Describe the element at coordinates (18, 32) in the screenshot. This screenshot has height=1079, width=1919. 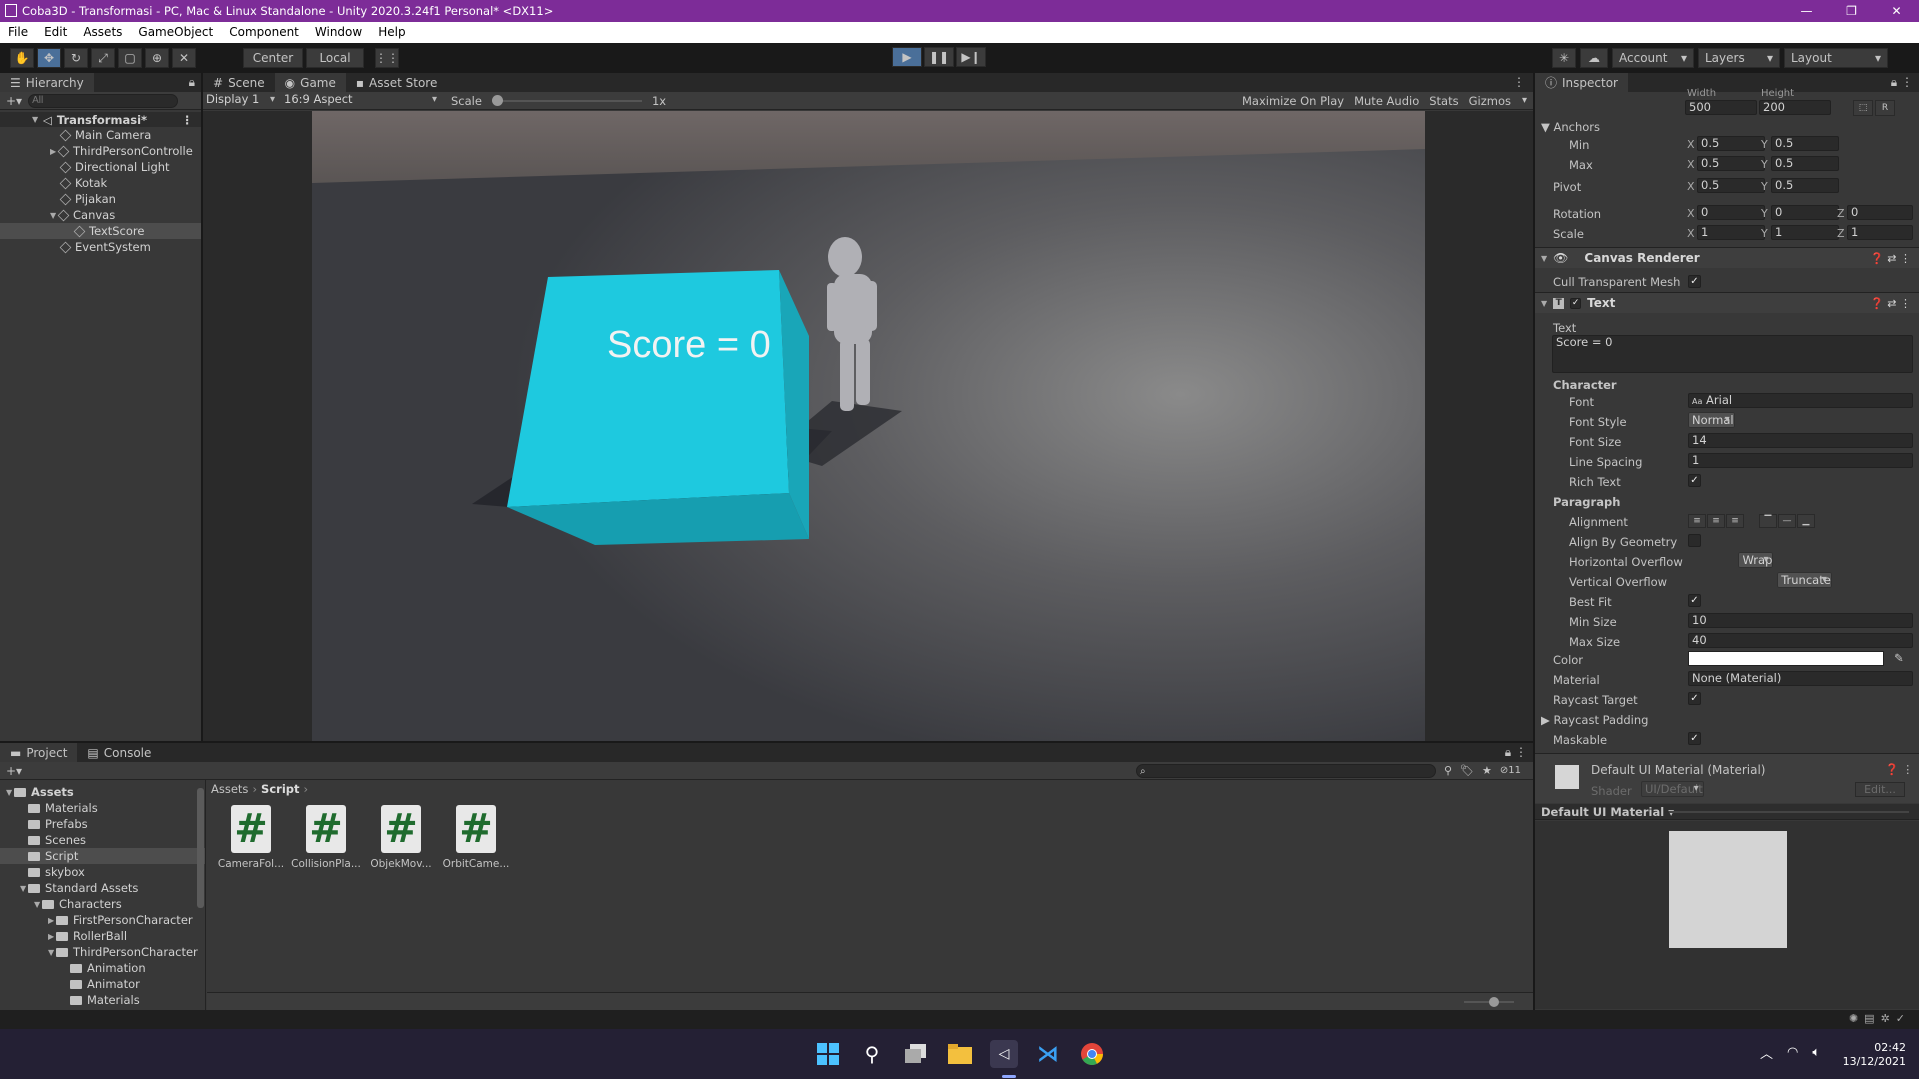
I see `menu-file: File` at that location.